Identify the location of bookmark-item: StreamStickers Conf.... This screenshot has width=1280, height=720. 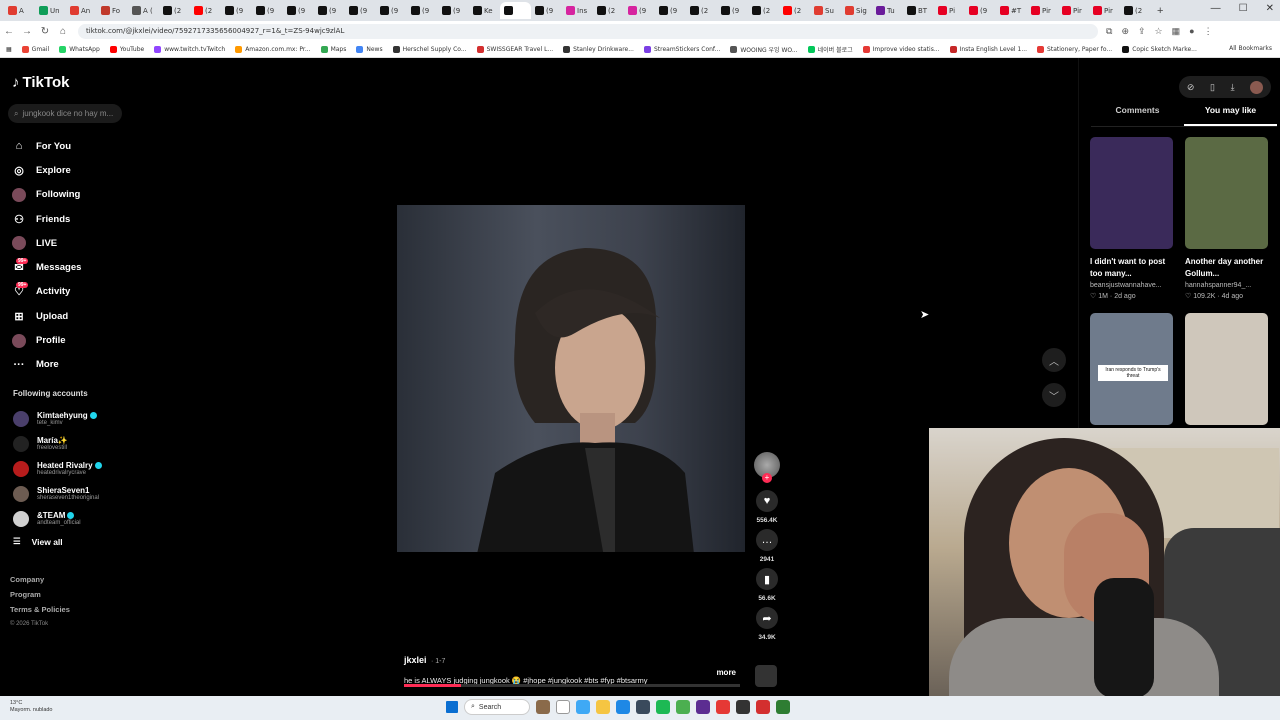
(681, 49).